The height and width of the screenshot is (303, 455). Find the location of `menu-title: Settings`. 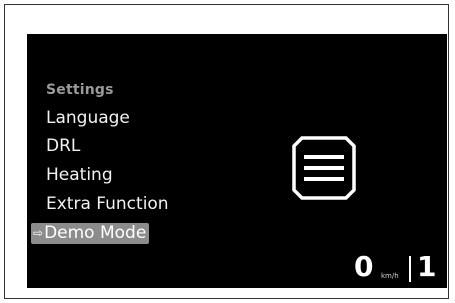

menu-title: Settings is located at coordinates (80, 90).